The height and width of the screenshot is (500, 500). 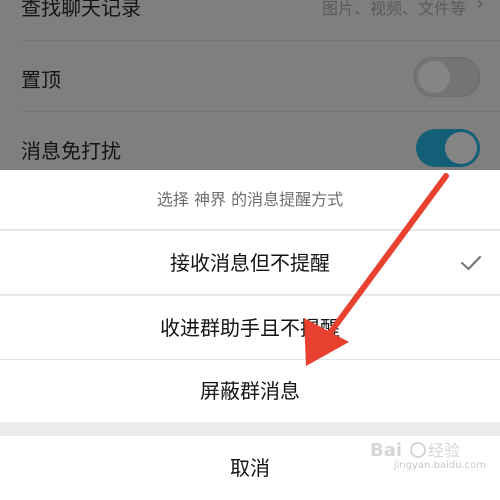 I want to click on chevron-right-icon: ›, so click(x=480, y=7).